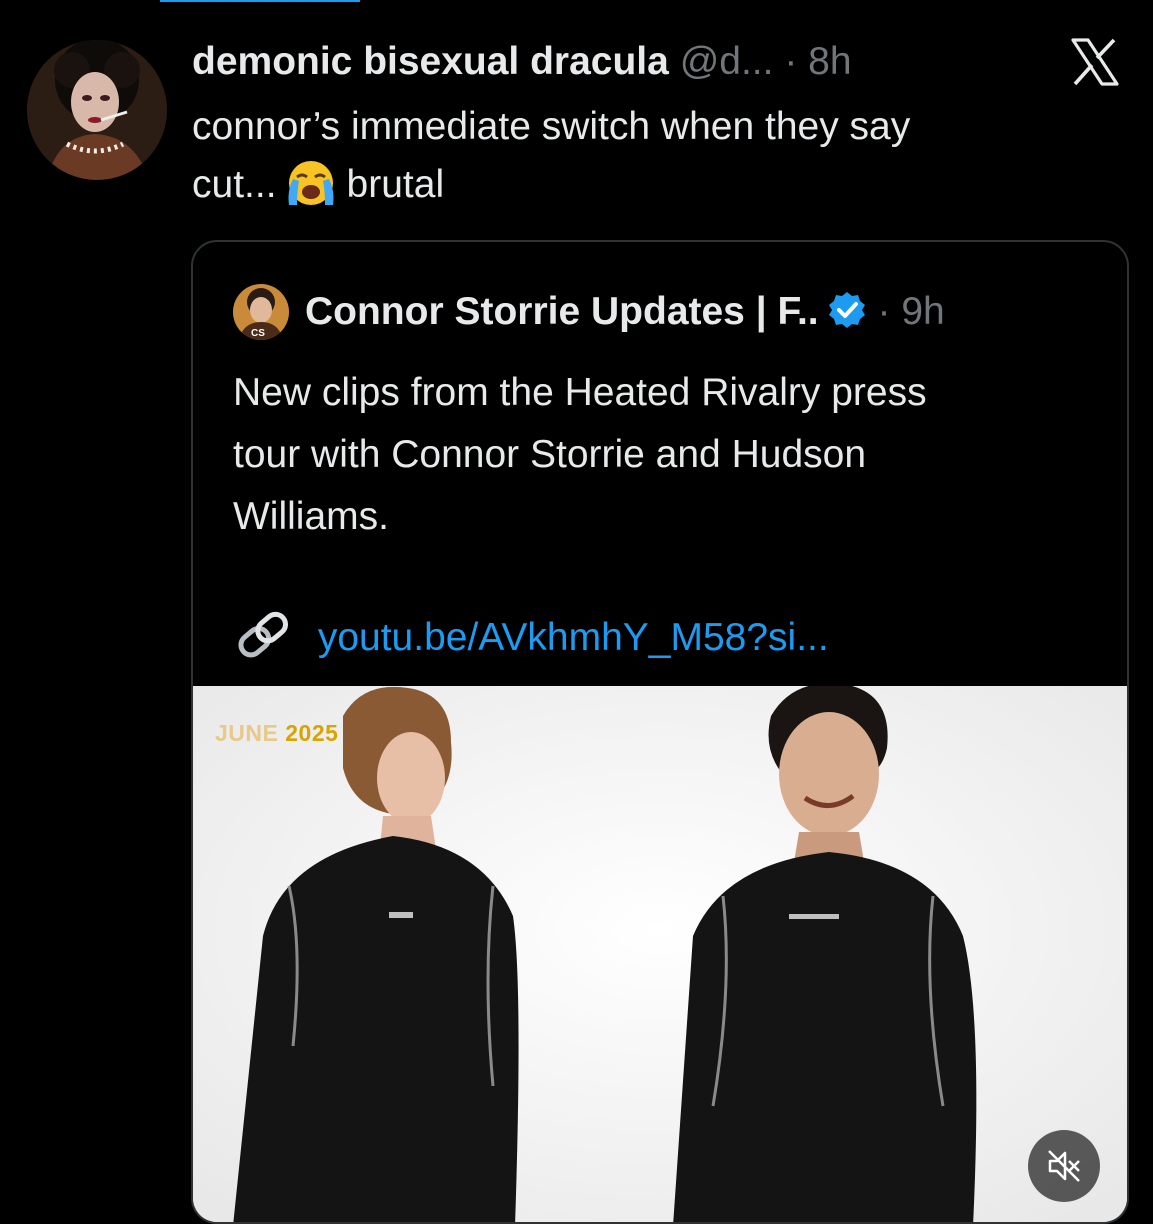  Describe the element at coordinates (264, 634) in the screenshot. I see `link-icon` at that location.